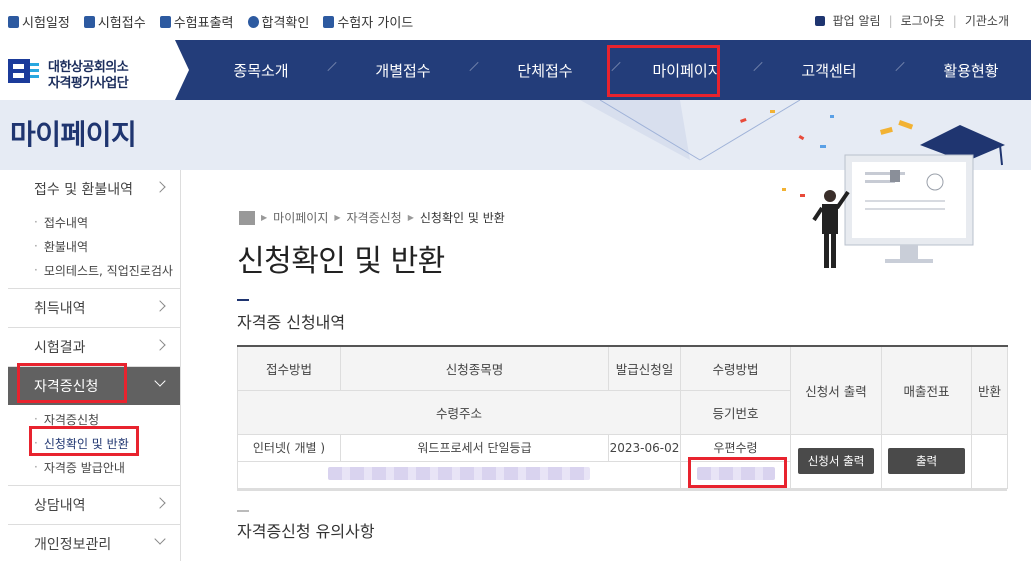  Describe the element at coordinates (89, 21) in the screenshot. I see `edit-icon` at that location.